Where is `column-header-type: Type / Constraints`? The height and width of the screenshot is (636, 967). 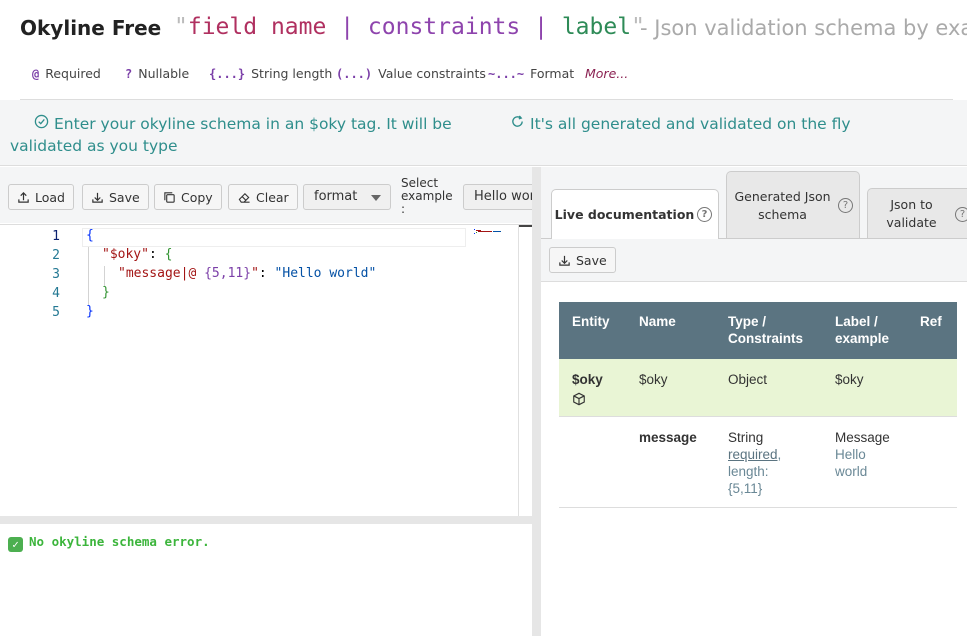 column-header-type: Type / Constraints is located at coordinates (768, 330).